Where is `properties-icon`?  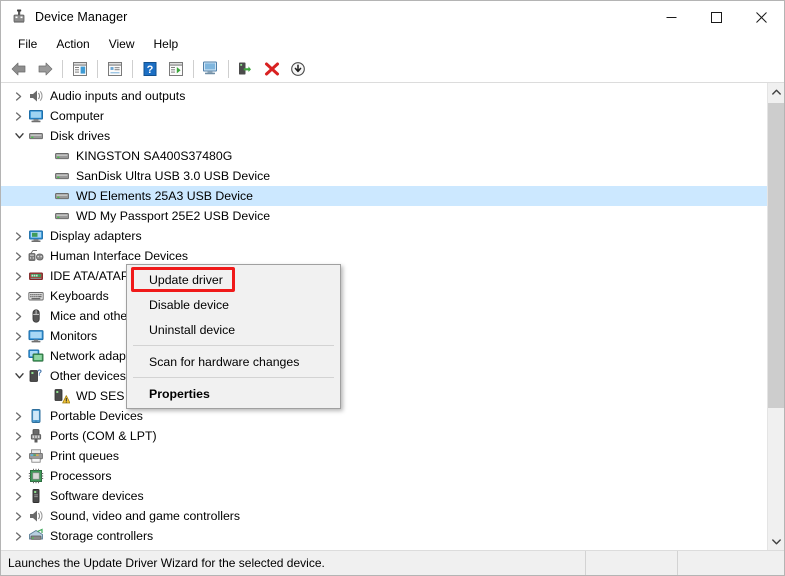 properties-icon is located at coordinates (115, 69).